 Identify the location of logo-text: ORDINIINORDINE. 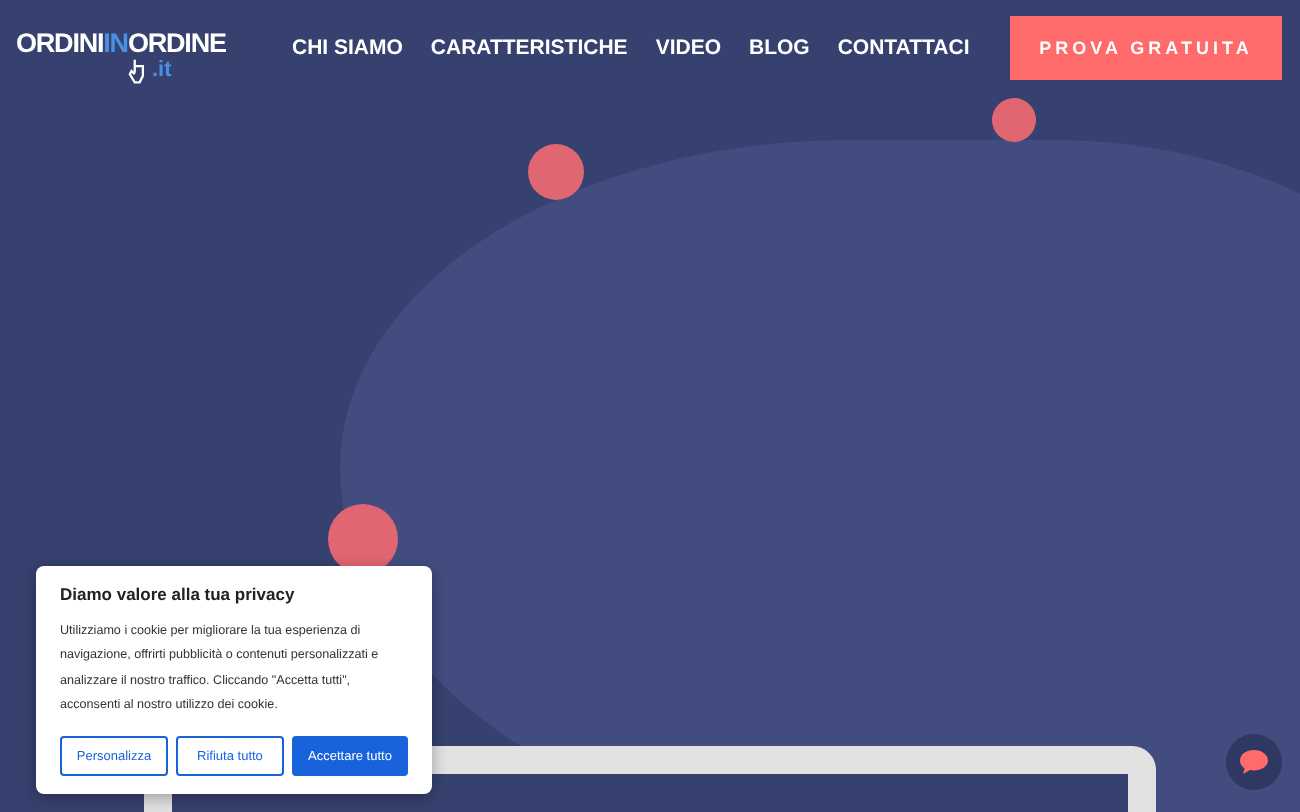
(121, 43).